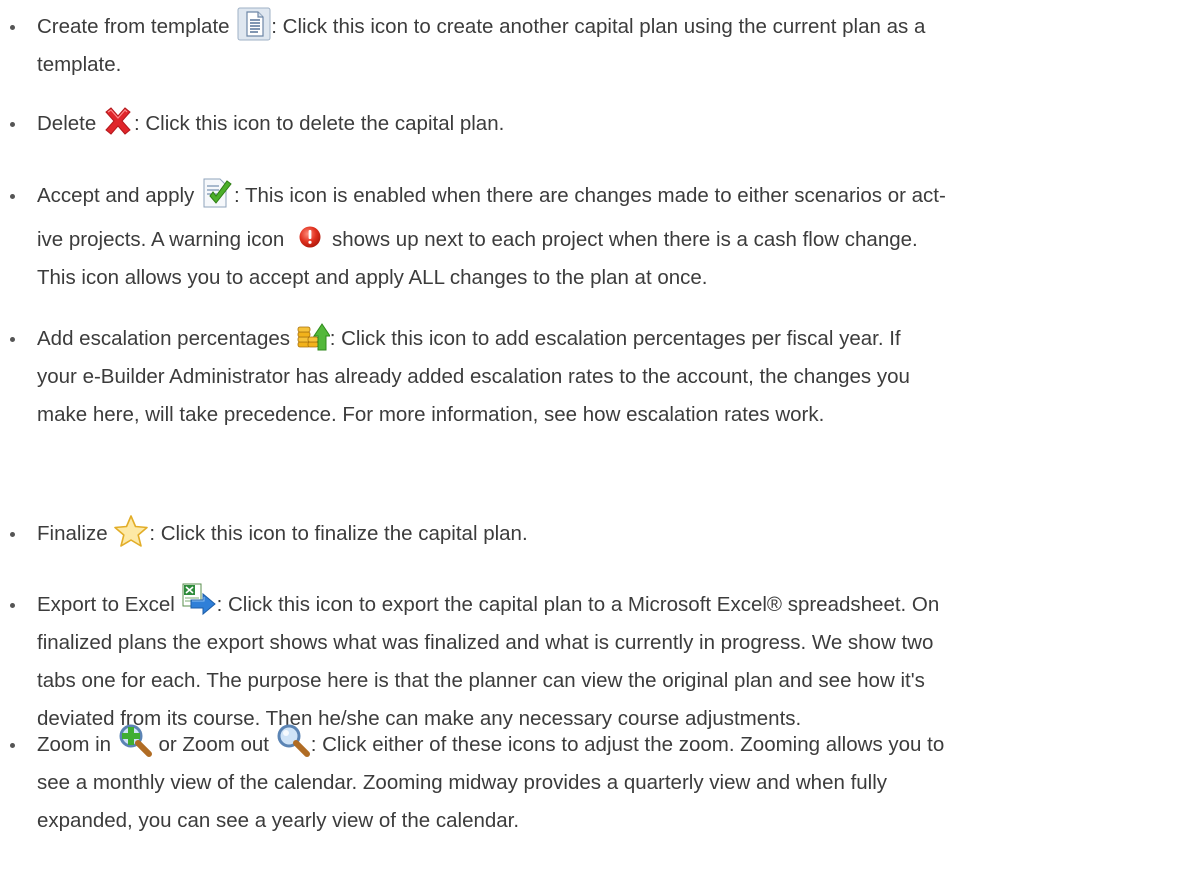 This screenshot has height=881, width=1183. I want to click on delete-x-icon, so click(118, 121).